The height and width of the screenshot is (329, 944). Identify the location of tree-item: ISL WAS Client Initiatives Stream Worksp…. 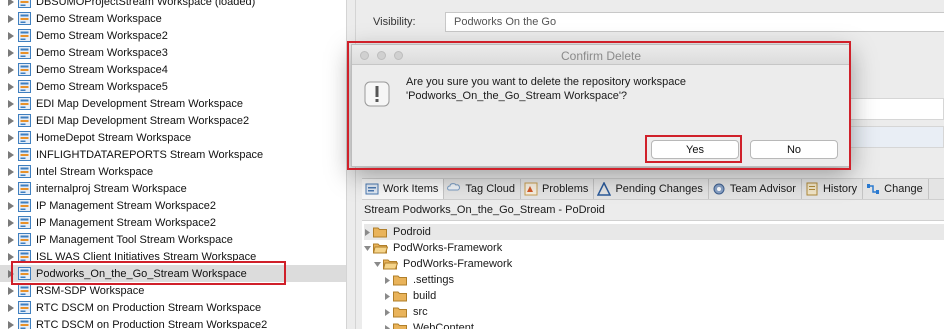
(173, 256).